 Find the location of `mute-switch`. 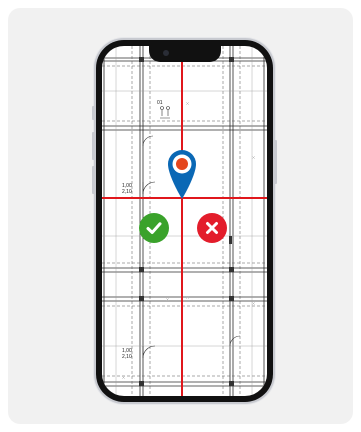

mute-switch is located at coordinates (93, 113).